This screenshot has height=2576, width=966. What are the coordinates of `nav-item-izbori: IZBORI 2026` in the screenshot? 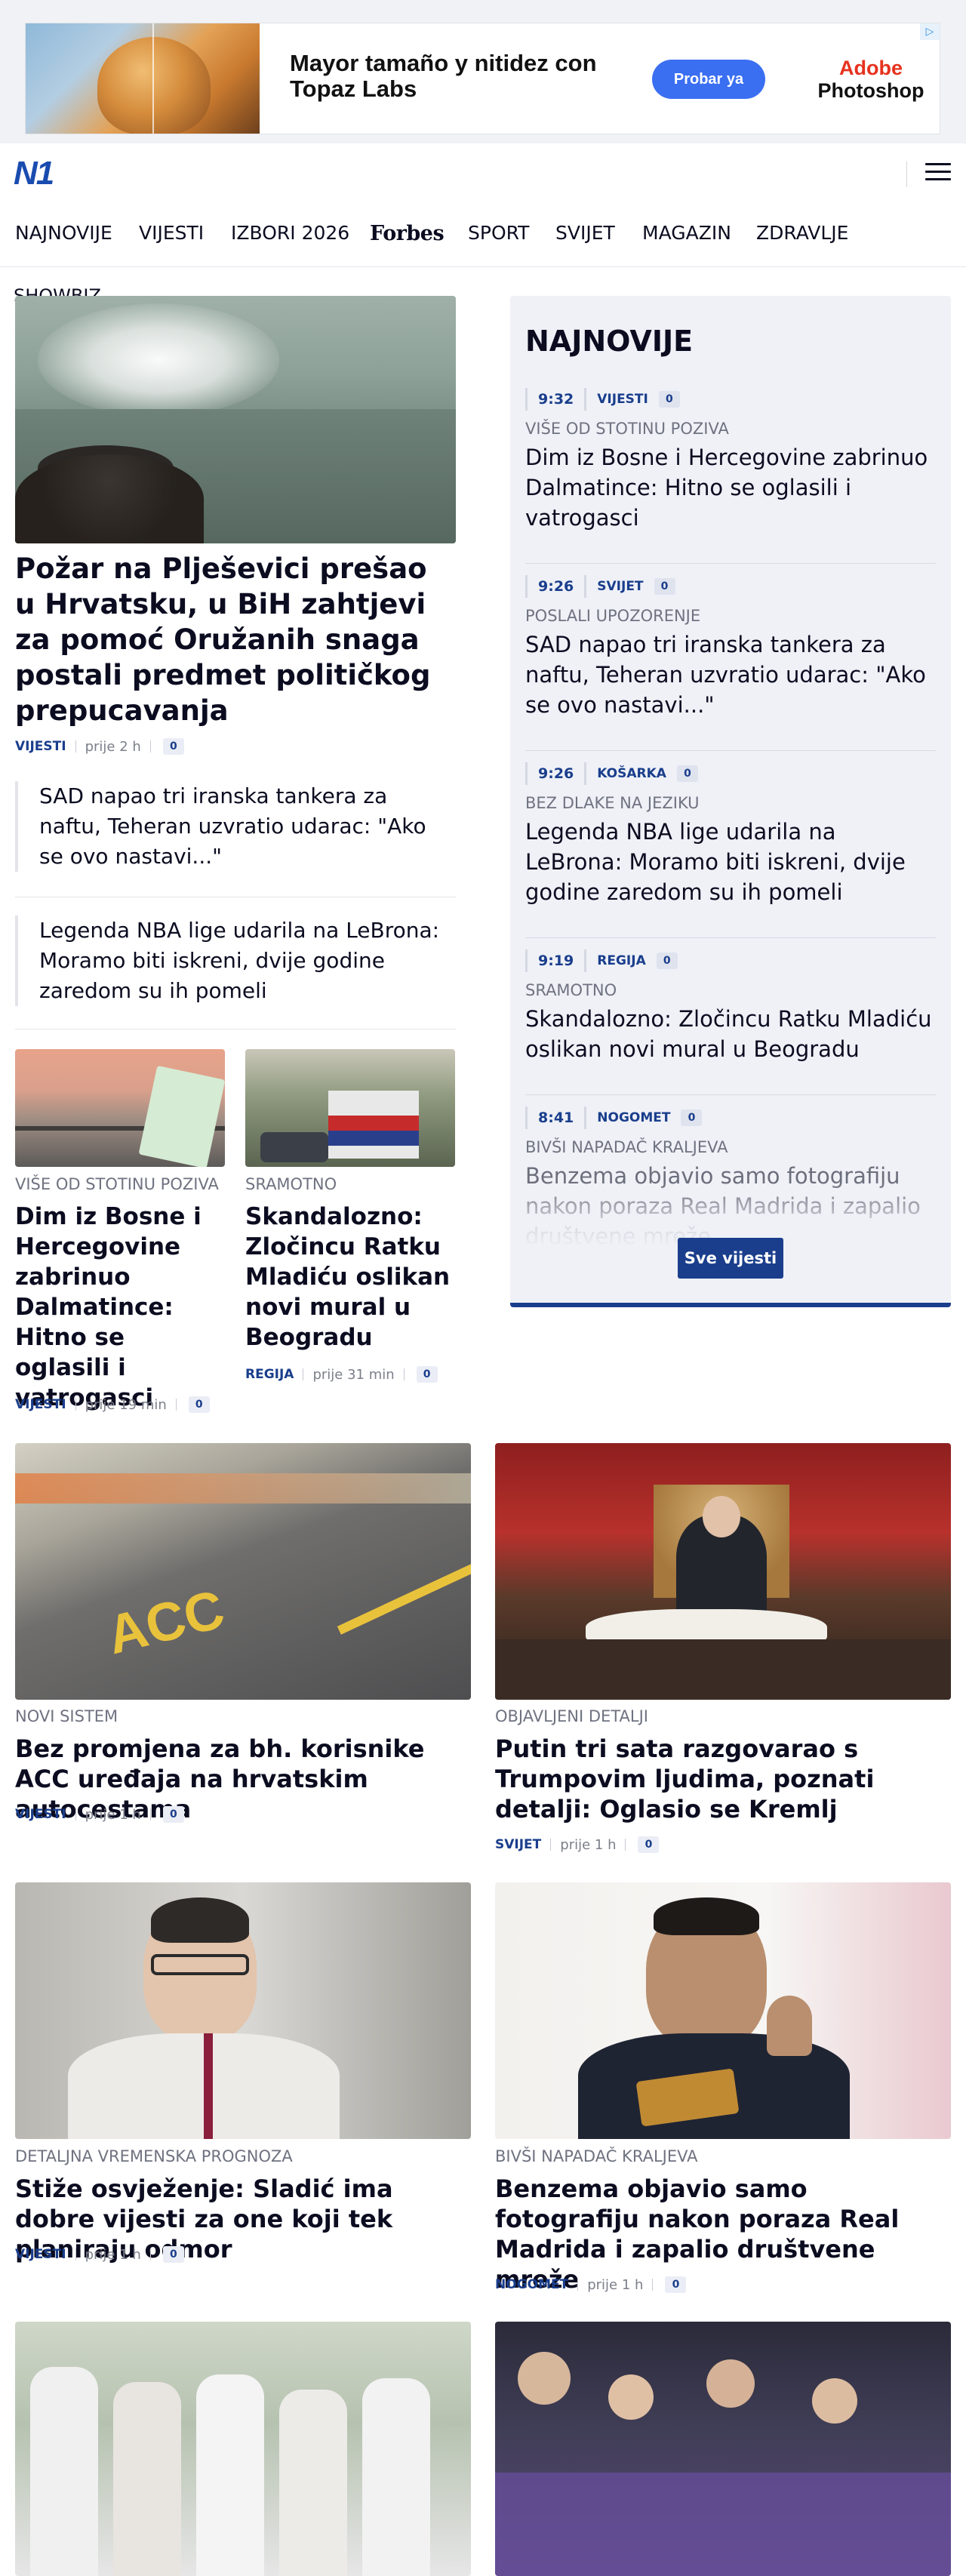 It's located at (290, 233).